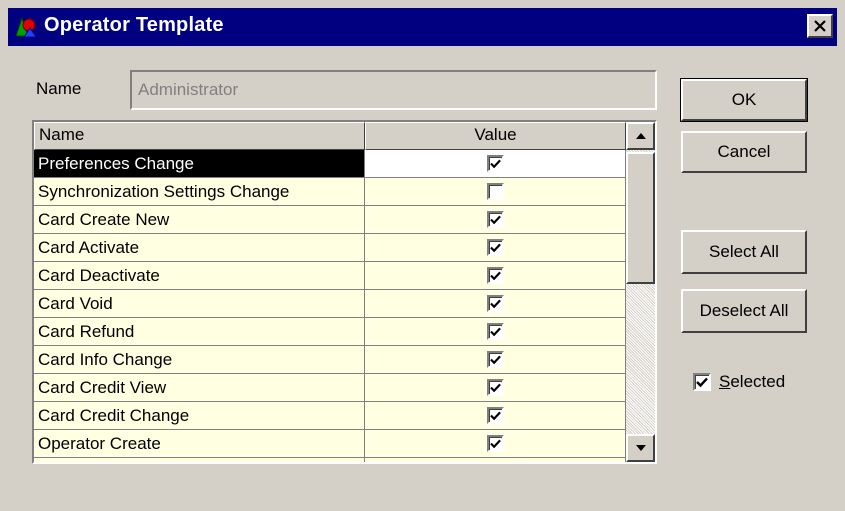 This screenshot has width=845, height=511. I want to click on selected-checkbox-label: Selected, so click(752, 382).